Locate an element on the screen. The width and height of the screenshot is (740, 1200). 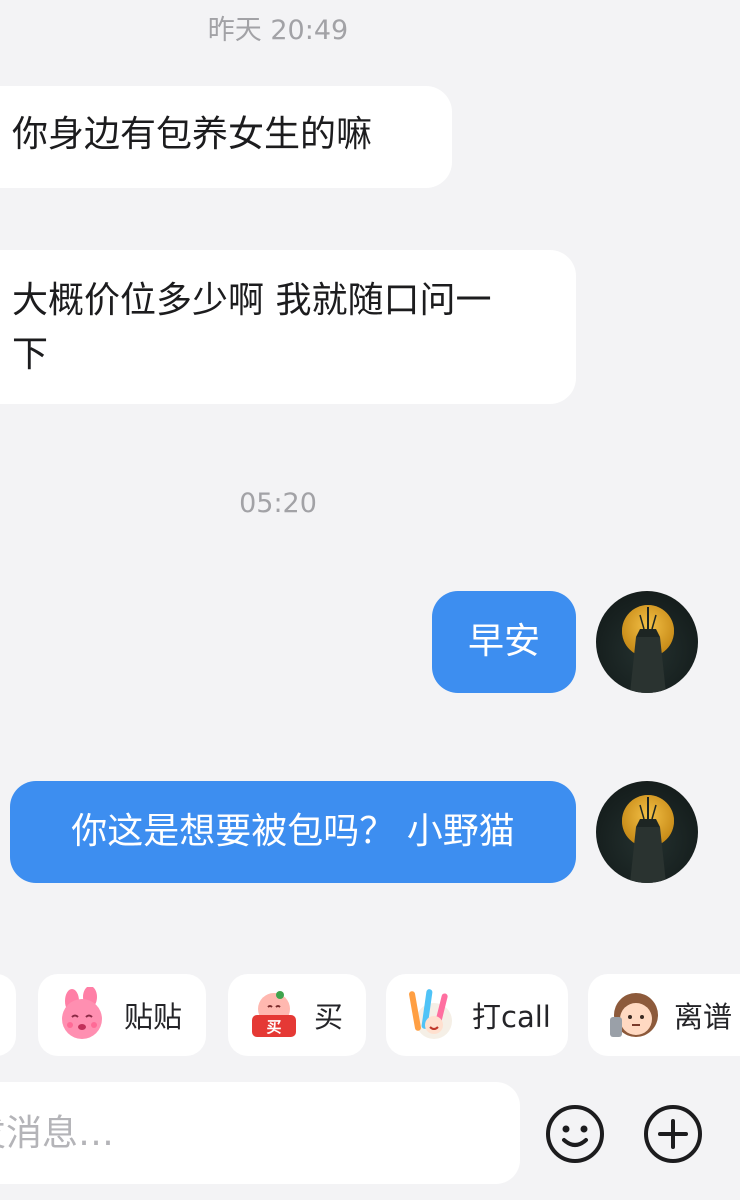
quick-reply-dacall: 打call is located at coordinates (477, 1015).